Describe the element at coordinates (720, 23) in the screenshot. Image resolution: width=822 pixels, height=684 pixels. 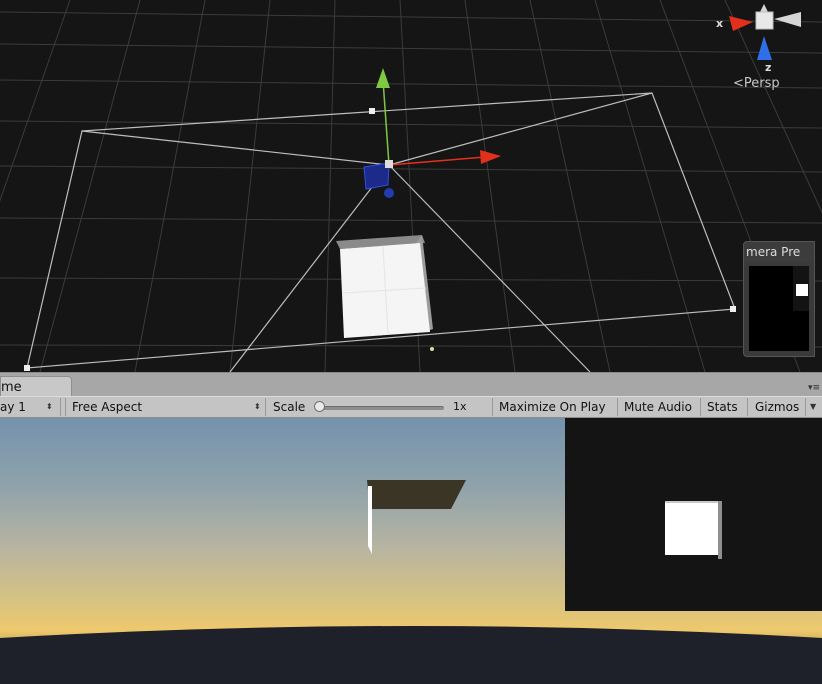
I see `x-axis-label: x` at that location.